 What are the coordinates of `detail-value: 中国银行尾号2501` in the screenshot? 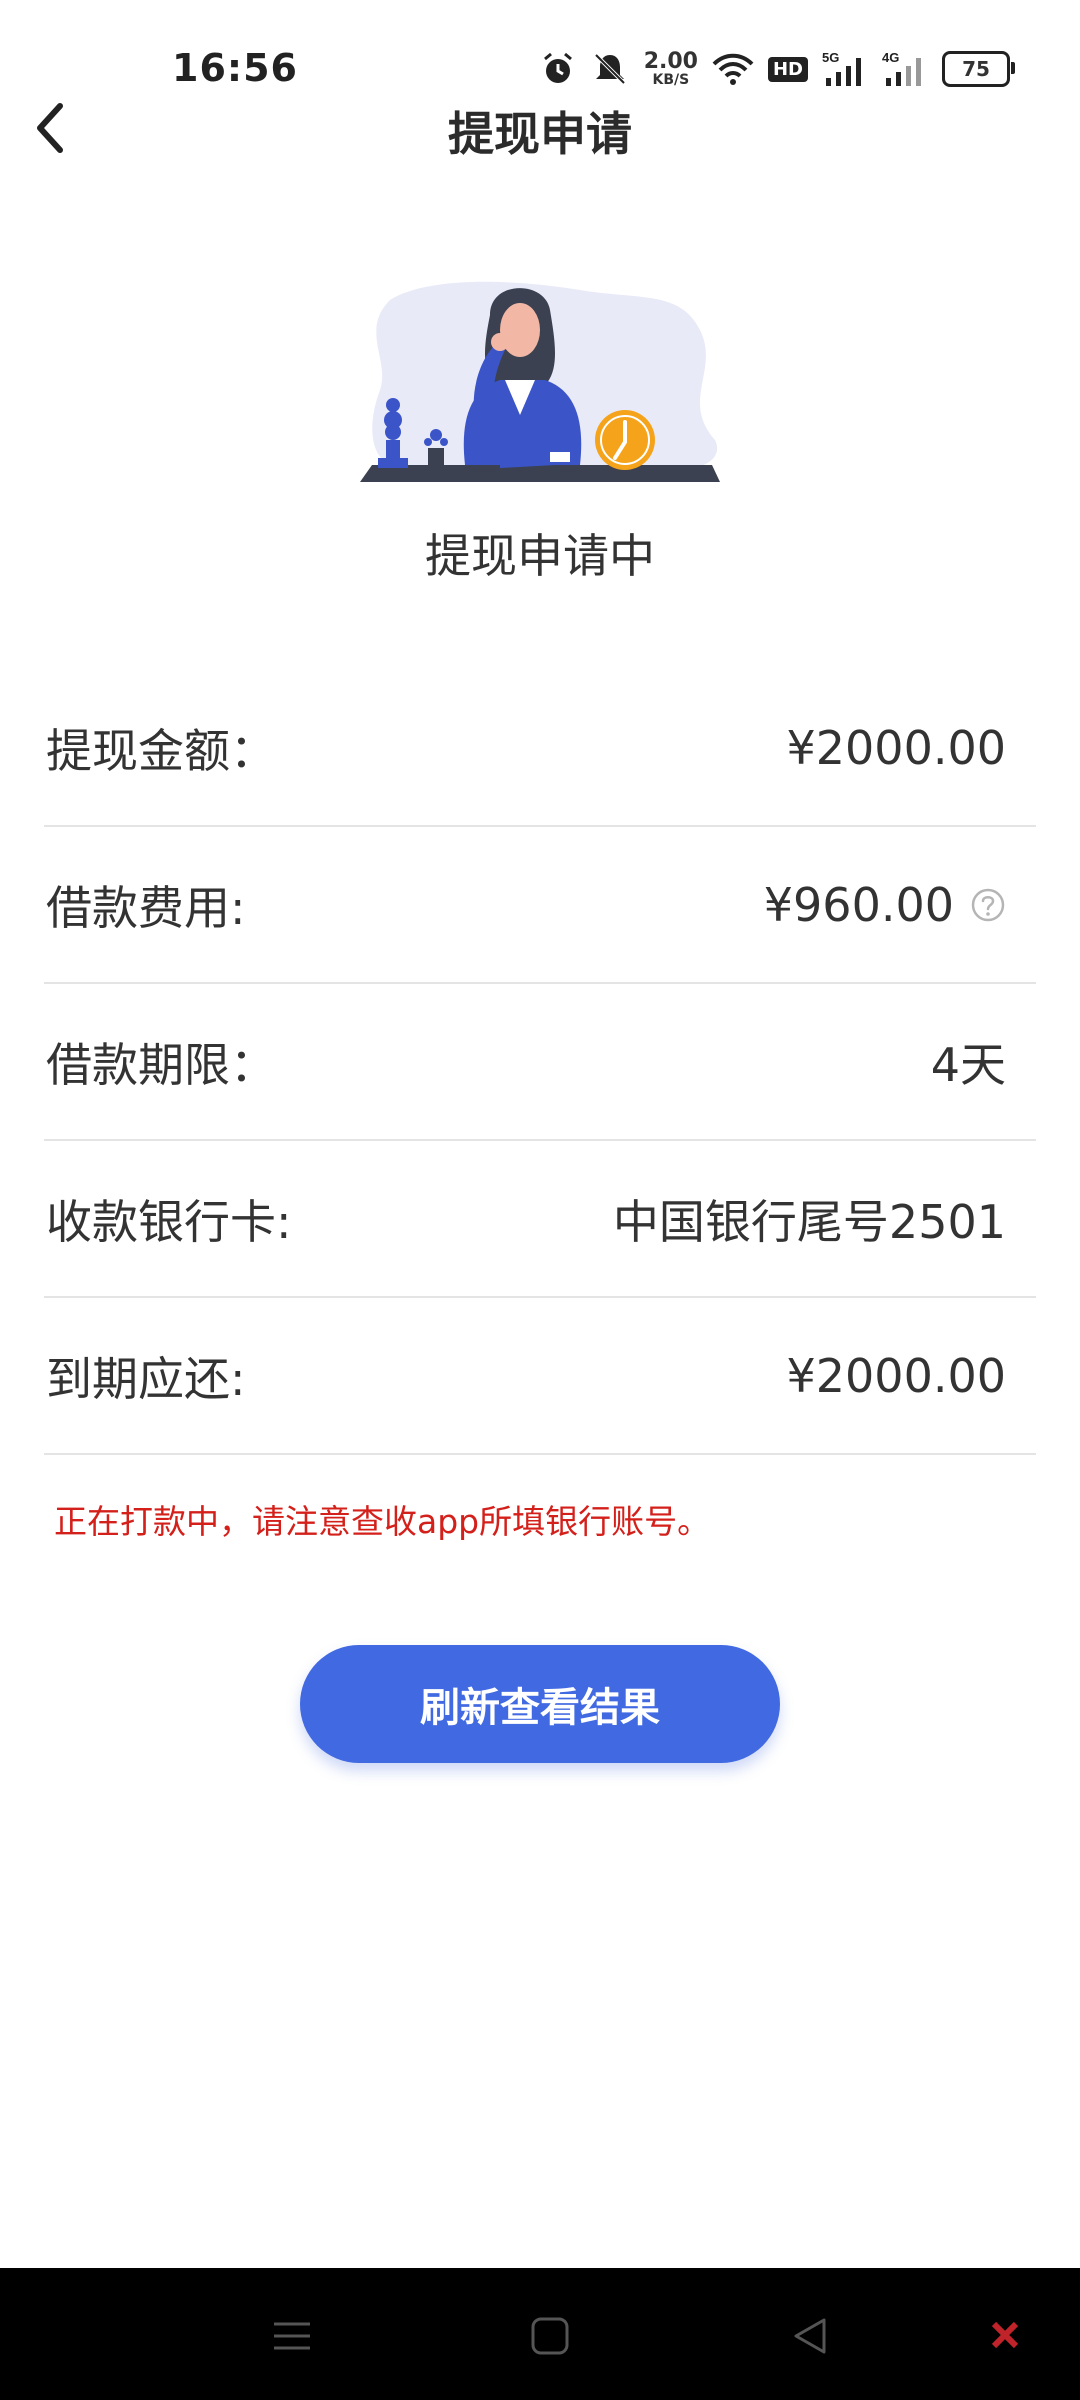 It's located at (809, 1221).